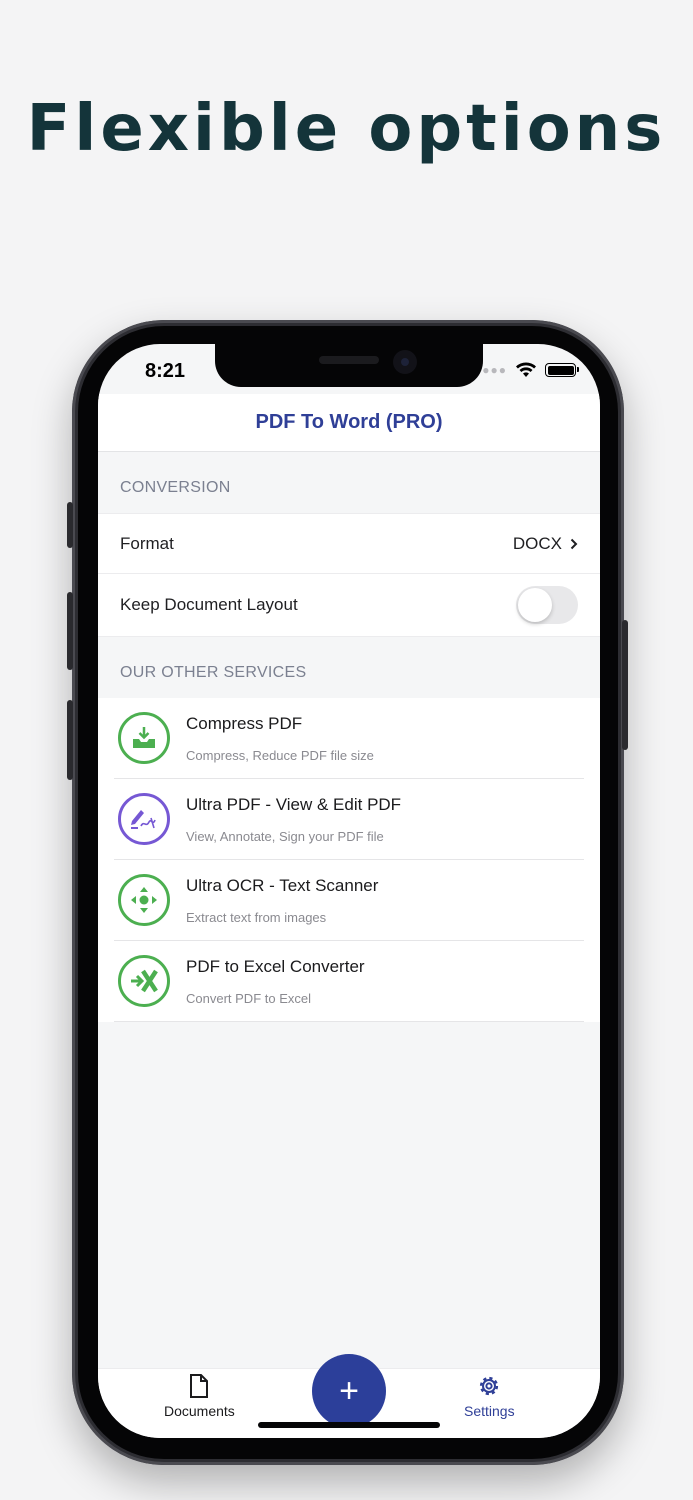 This screenshot has height=1500, width=693. What do you see at coordinates (213, 672) in the screenshot?
I see `section-header-services: OUR OTHER SERVICES` at bounding box center [213, 672].